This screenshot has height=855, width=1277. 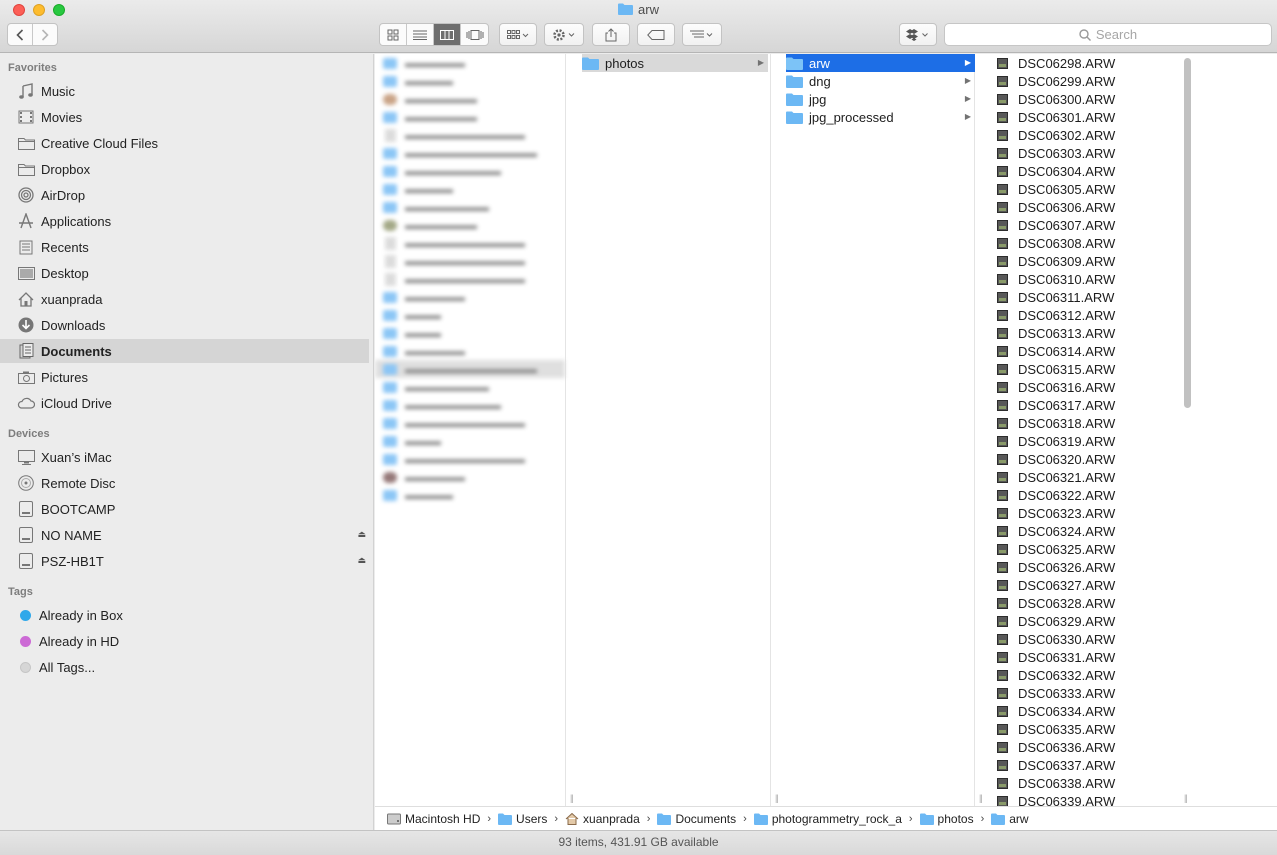 I want to click on folder-row-dng: dng ▶, so click(x=880, y=81).